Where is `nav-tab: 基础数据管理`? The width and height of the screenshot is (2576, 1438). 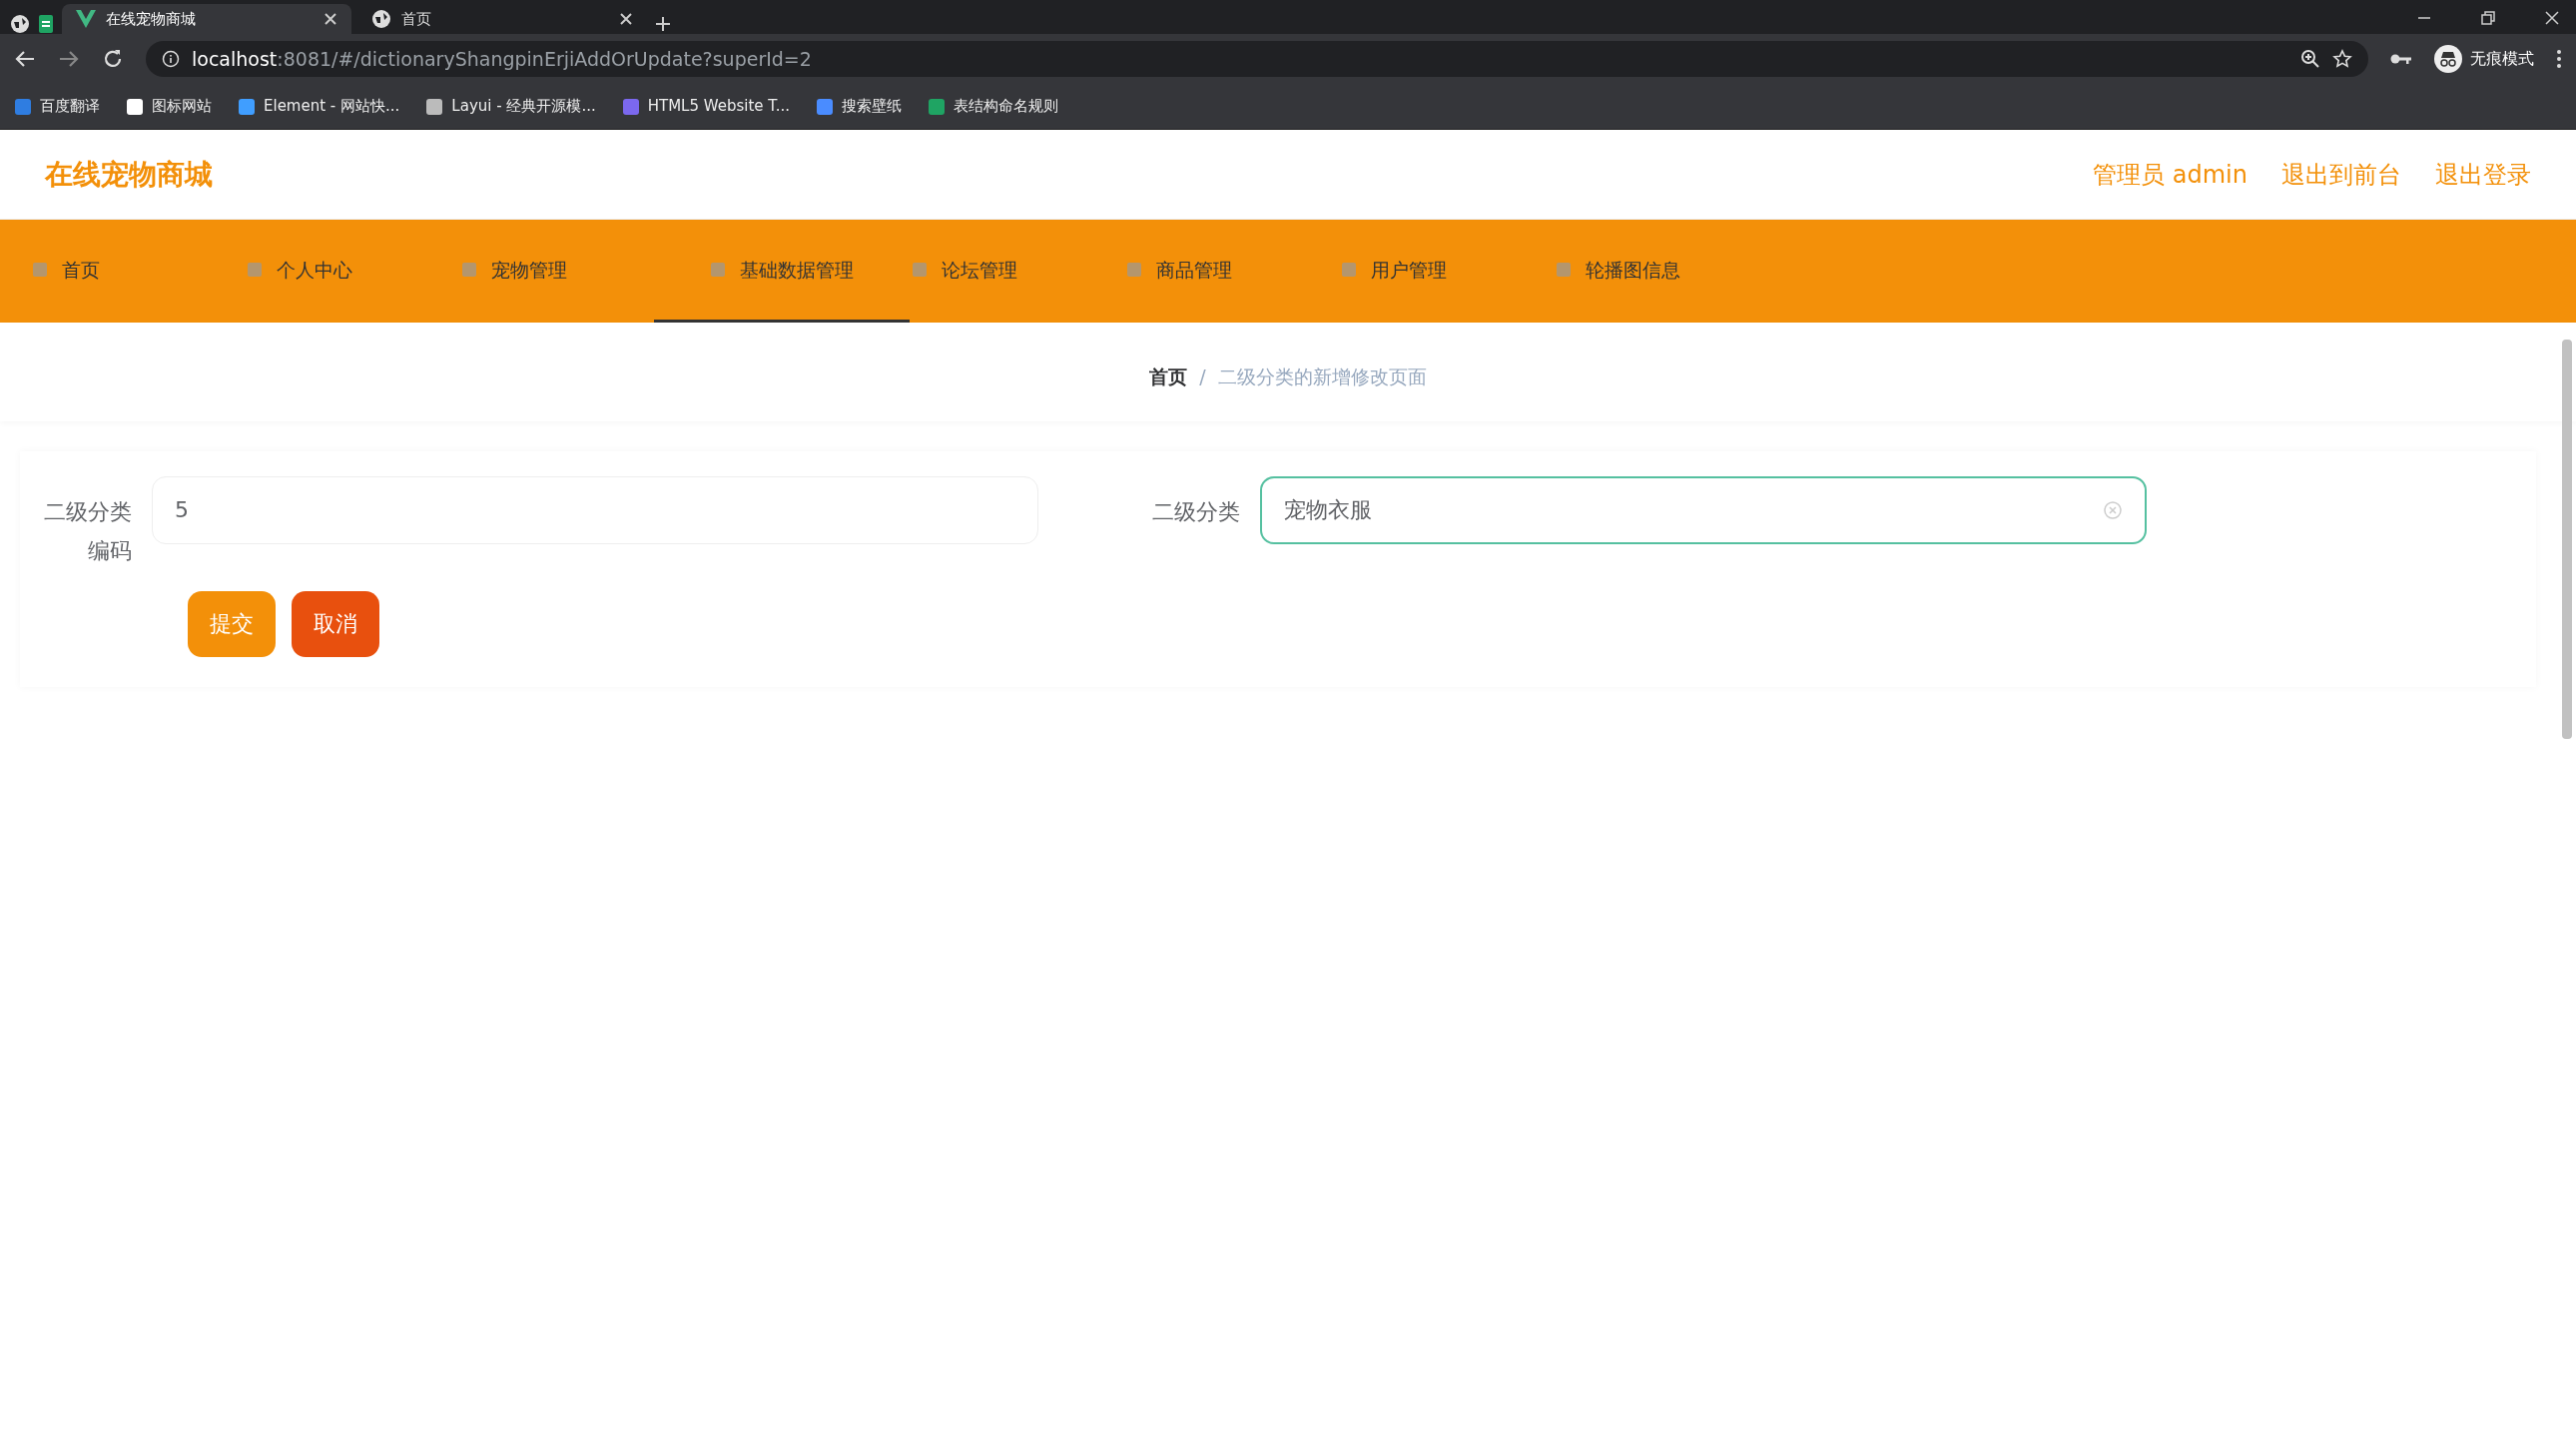
nav-tab: 基础数据管理 is located at coordinates (782, 271).